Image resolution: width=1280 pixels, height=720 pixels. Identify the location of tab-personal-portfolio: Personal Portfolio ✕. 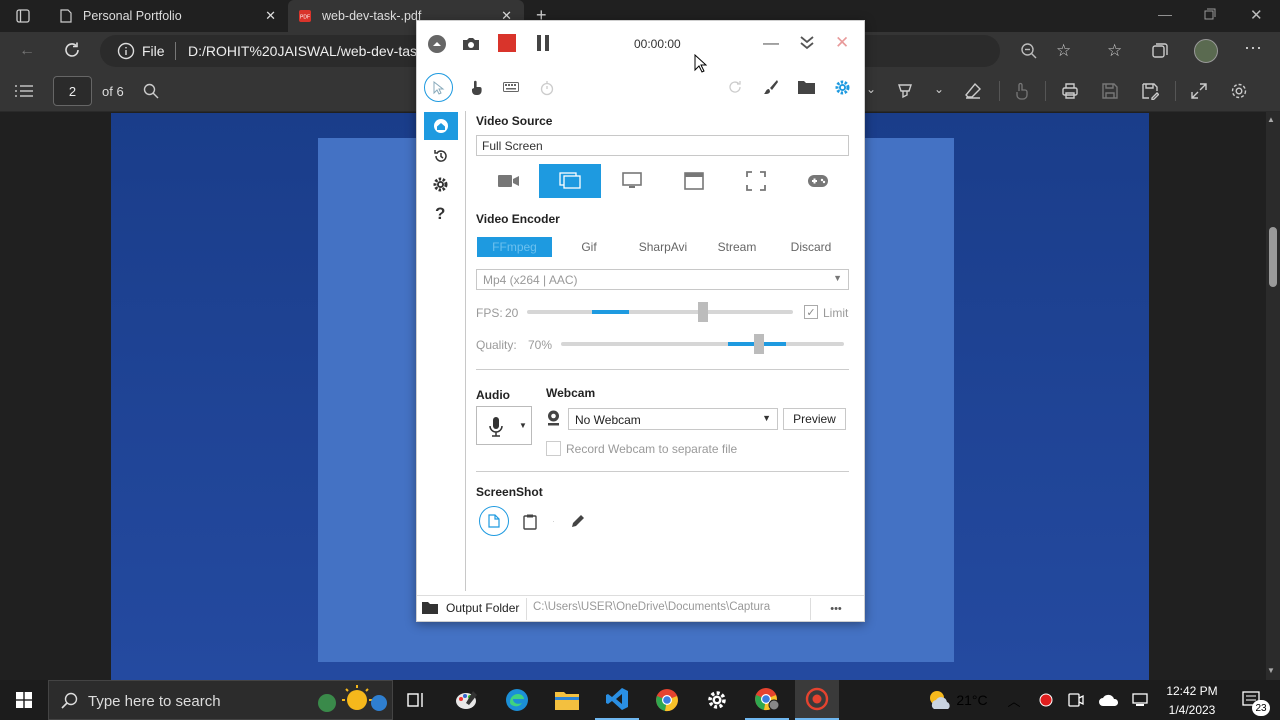
(168, 16).